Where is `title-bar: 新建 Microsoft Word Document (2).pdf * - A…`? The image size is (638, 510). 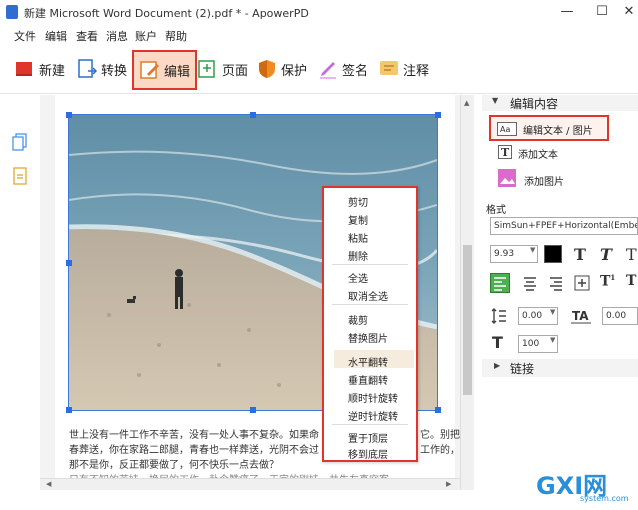
title-bar: 新建 Microsoft Word Document (2).pdf * - A… is located at coordinates (319, 12).